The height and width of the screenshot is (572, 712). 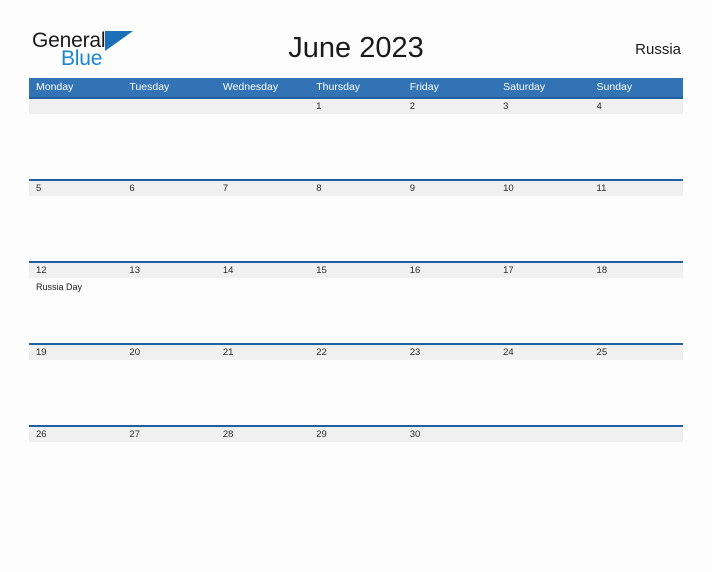 I want to click on day-number: 17, so click(x=508, y=270).